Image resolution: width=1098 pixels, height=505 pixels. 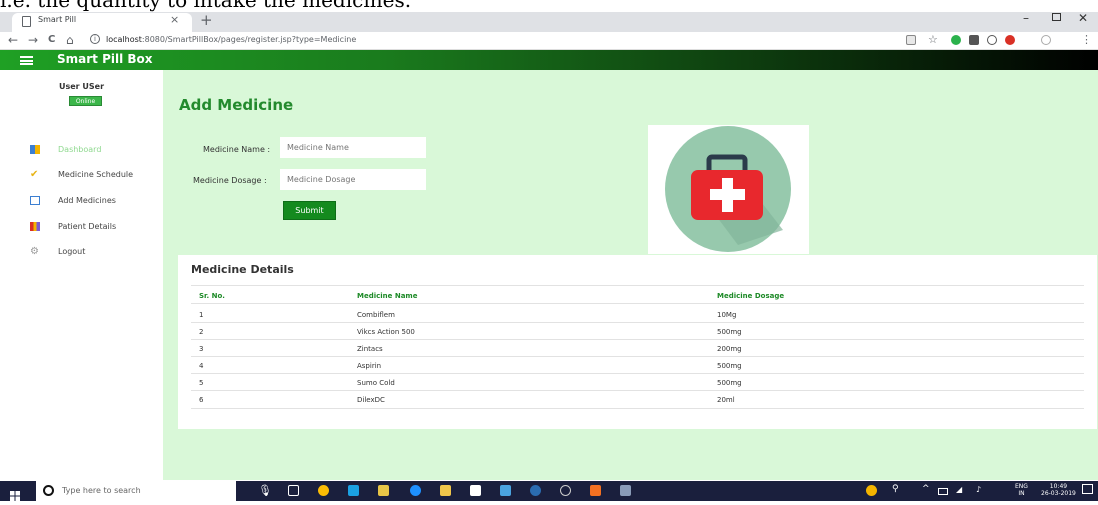 What do you see at coordinates (70, 40) in the screenshot?
I see `home-button: ⌂` at bounding box center [70, 40].